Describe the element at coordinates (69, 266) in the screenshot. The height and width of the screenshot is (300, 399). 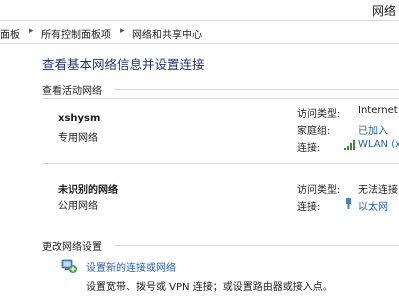
I see `new-connection-icon` at that location.